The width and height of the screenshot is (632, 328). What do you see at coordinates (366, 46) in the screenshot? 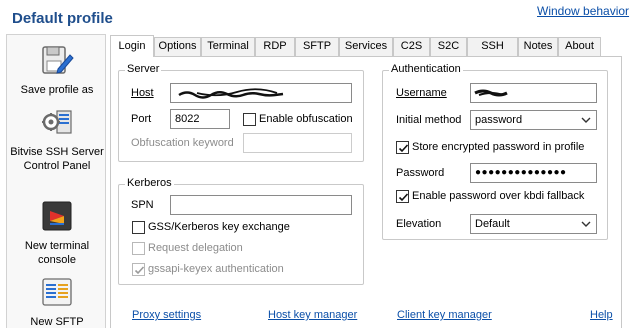
I see `tab-services: Services` at bounding box center [366, 46].